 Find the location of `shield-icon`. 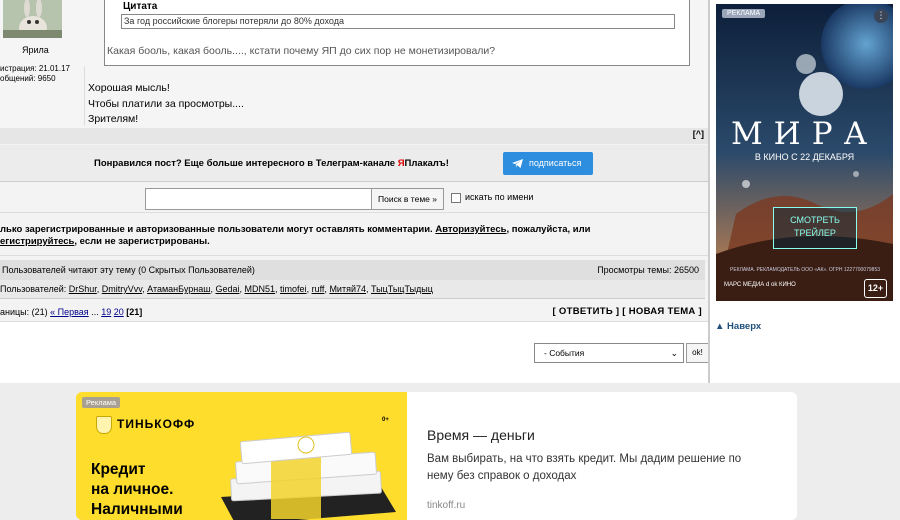

shield-icon is located at coordinates (104, 425).